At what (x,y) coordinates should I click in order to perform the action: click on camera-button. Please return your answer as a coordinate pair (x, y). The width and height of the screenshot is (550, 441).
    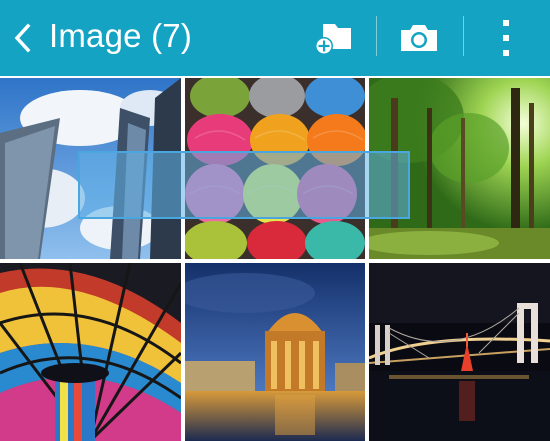
    Looking at the image, I should click on (419, 38).